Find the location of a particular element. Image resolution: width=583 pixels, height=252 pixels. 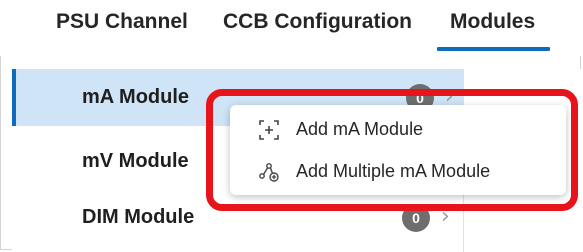

count-badge: 0 is located at coordinates (416, 218).